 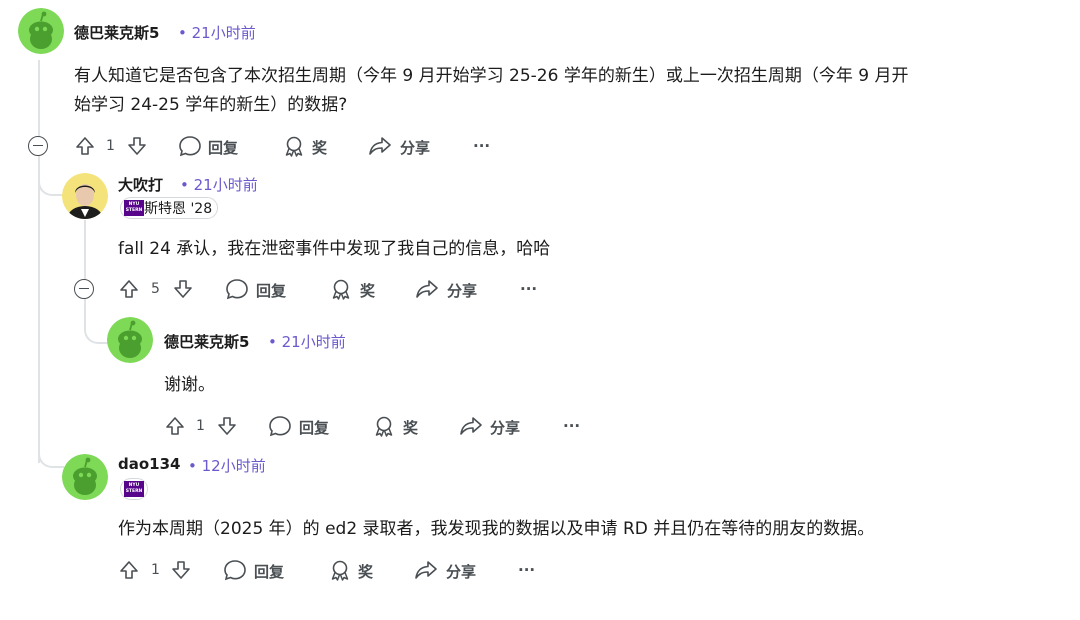 What do you see at coordinates (149, 464) in the screenshot?
I see `comment-username: dao134` at bounding box center [149, 464].